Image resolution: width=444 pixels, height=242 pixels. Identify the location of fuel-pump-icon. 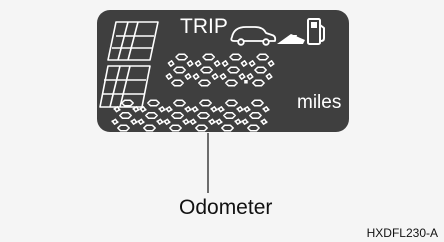
(316, 31).